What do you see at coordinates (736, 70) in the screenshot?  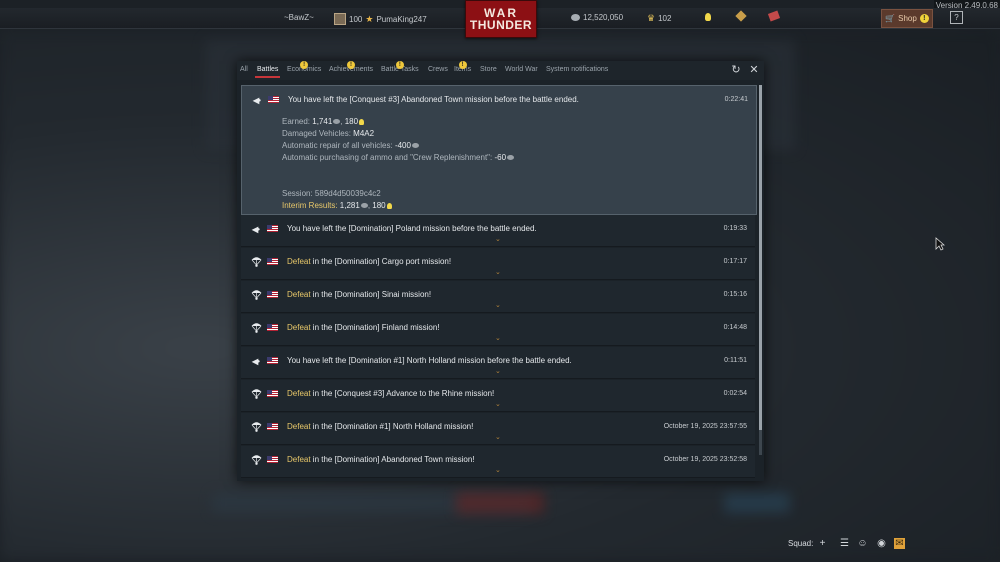 I see `refresh-icon: ↻` at bounding box center [736, 70].